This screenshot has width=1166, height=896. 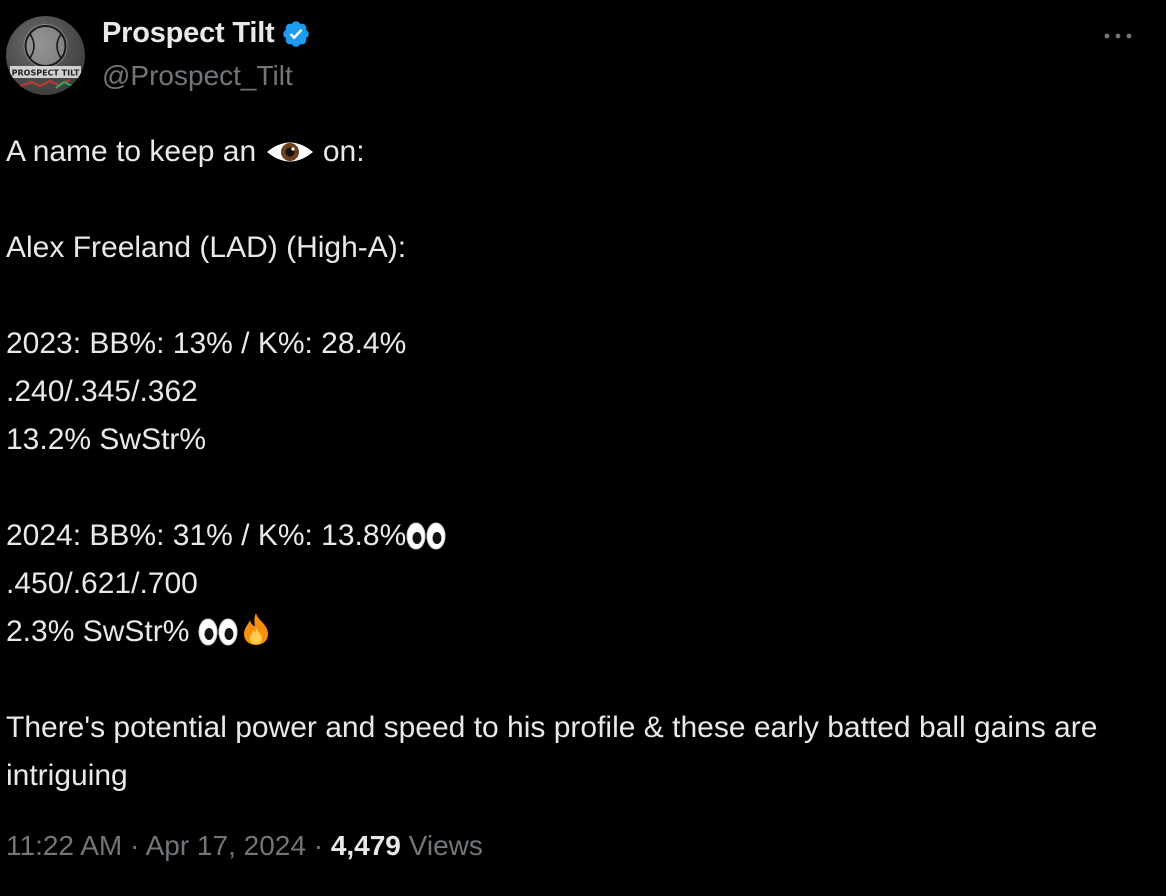 I want to click on eye-emoji-icon, so click(x=290, y=158).